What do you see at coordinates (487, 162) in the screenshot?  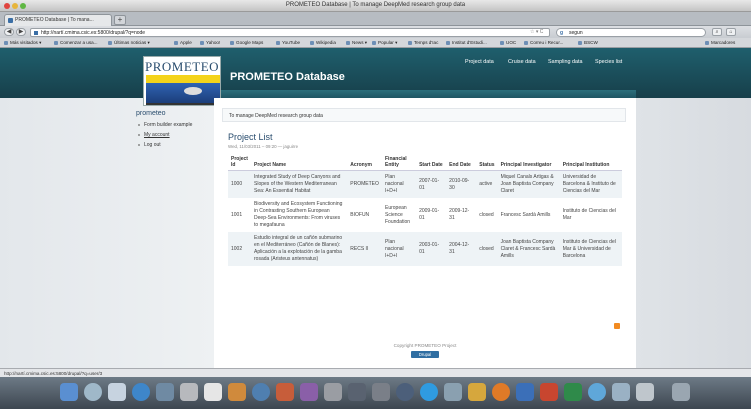 I see `column-header: Status` at bounding box center [487, 162].